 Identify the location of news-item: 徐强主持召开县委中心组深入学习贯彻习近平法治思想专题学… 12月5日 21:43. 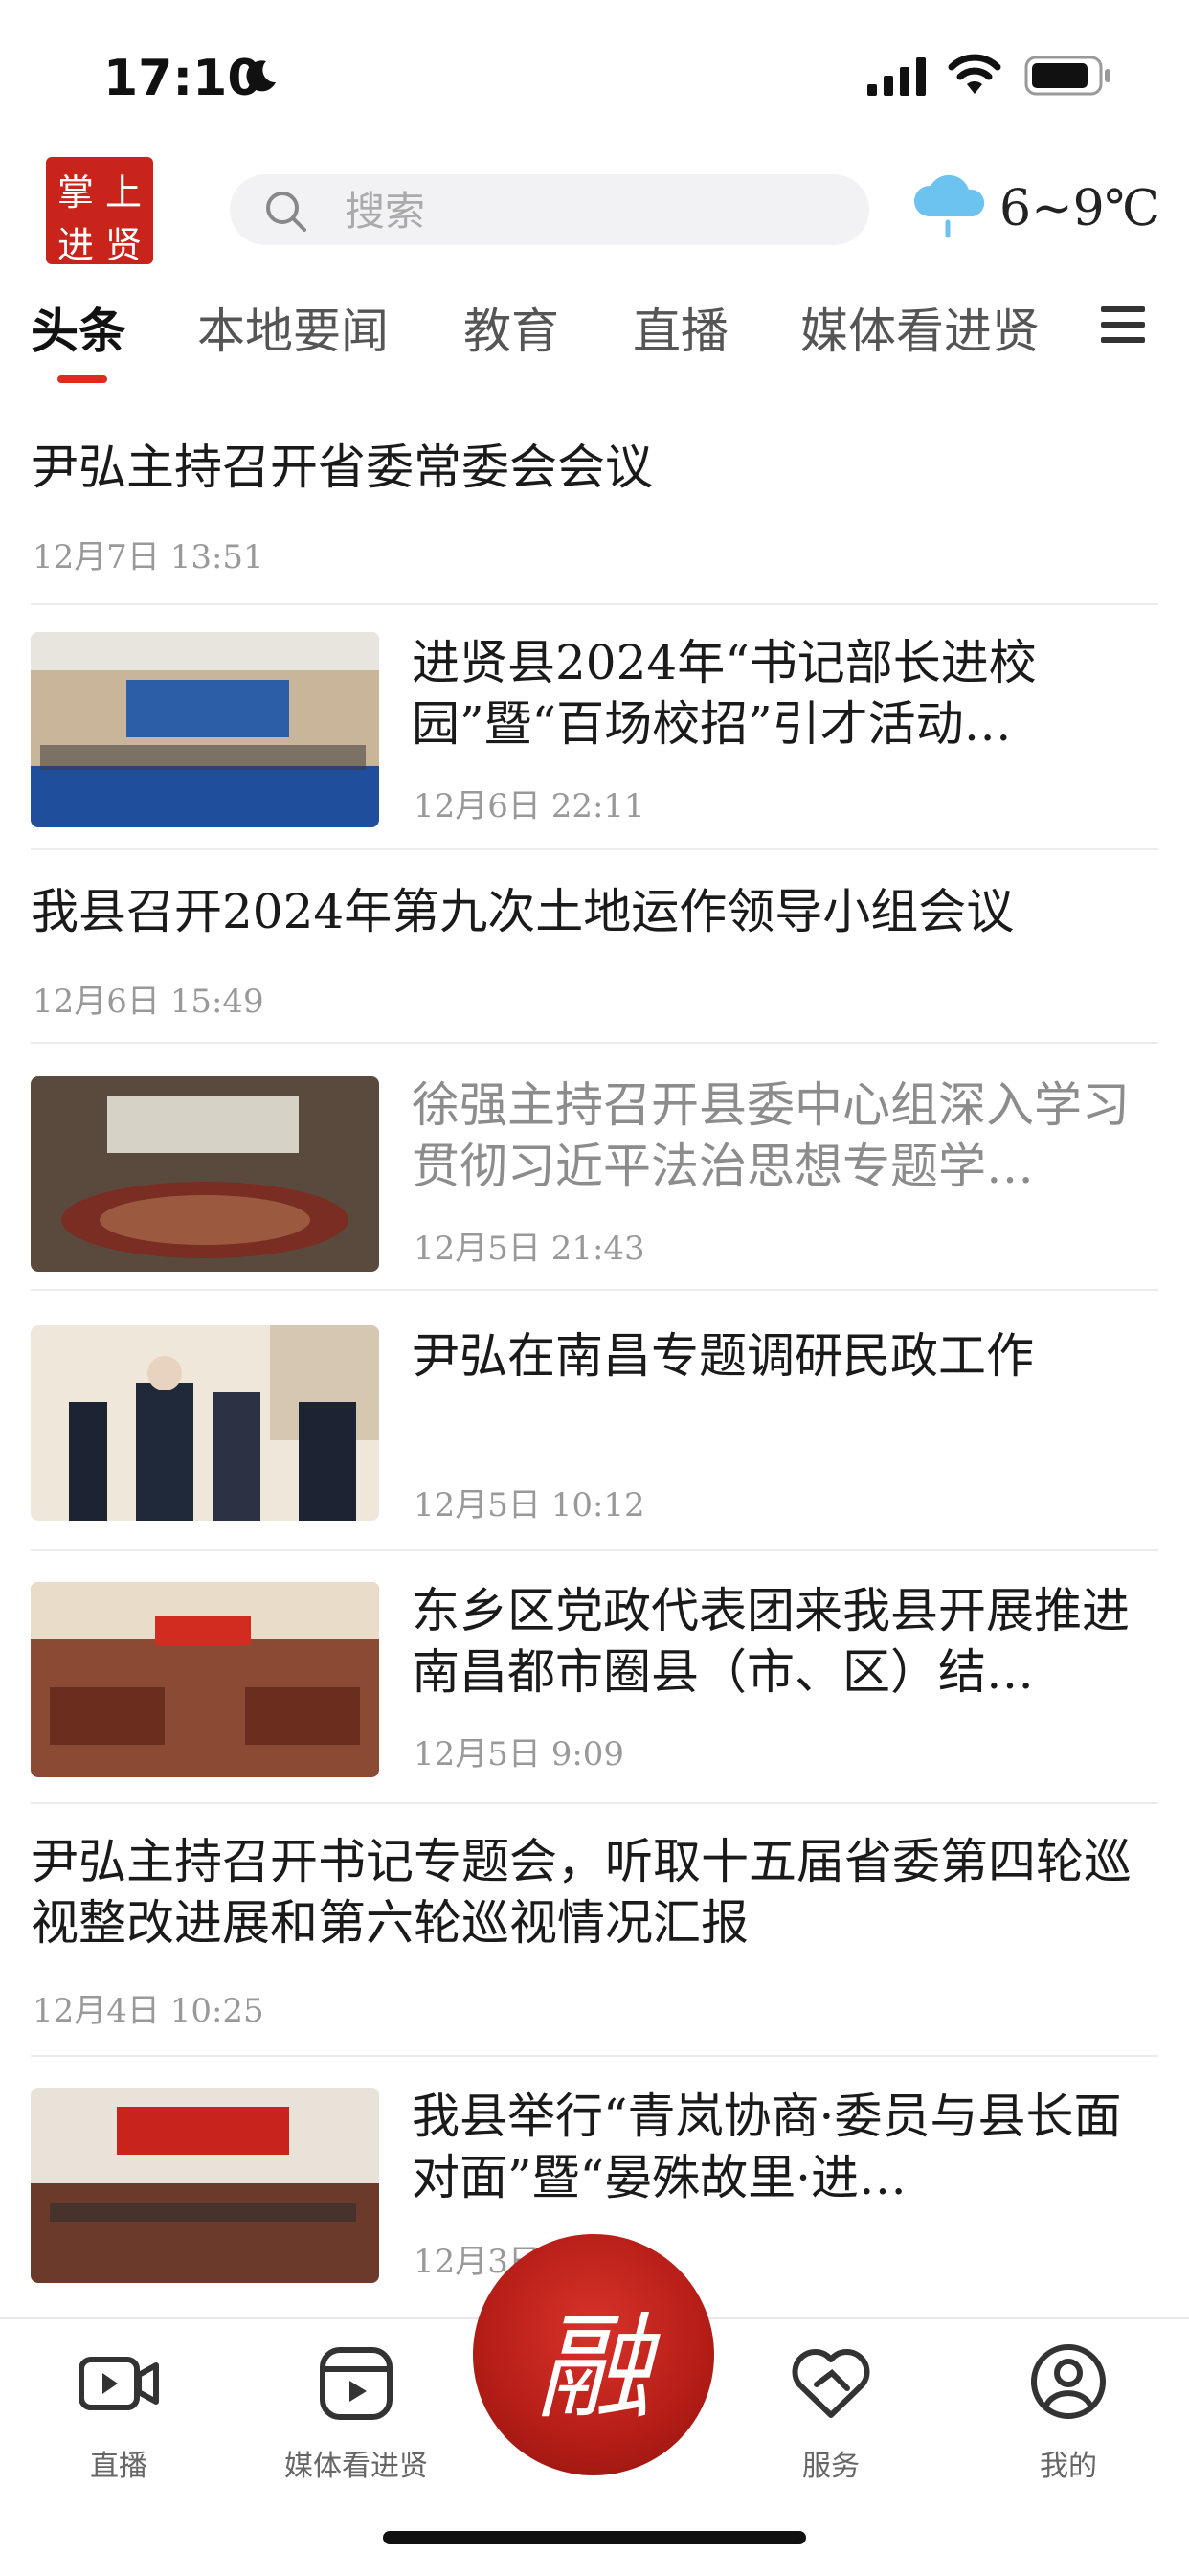
(594, 1167).